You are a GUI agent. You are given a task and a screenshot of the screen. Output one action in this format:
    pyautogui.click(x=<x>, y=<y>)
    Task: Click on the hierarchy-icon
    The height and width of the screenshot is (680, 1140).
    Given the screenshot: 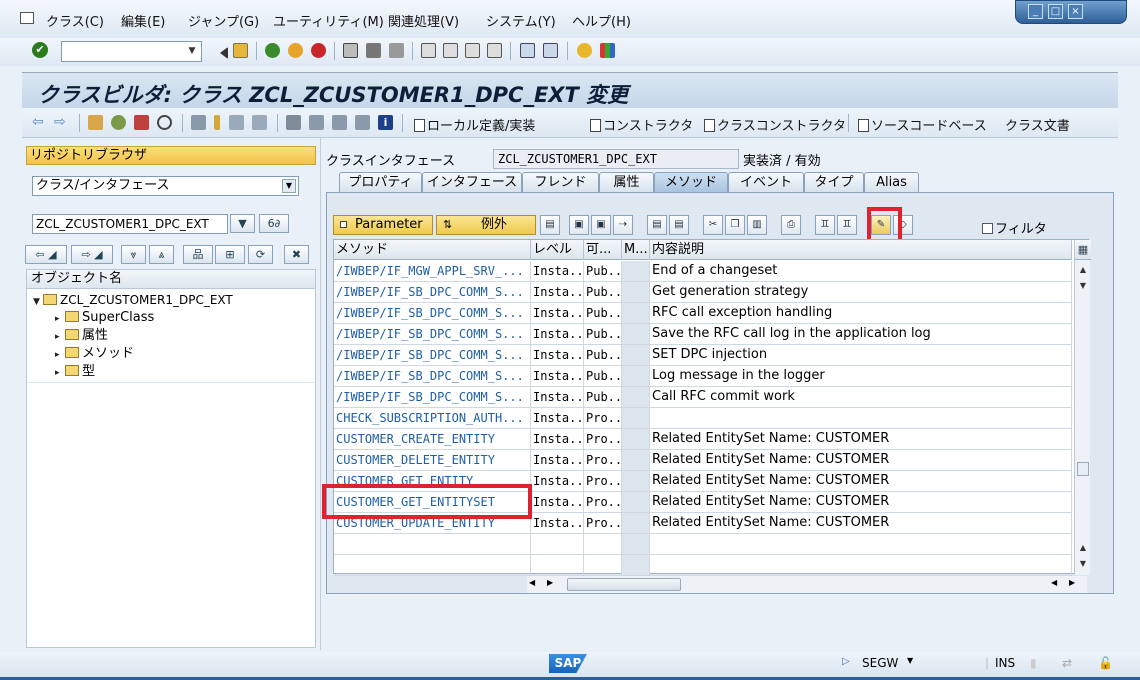 What is the action you would take?
    pyautogui.click(x=293, y=122)
    